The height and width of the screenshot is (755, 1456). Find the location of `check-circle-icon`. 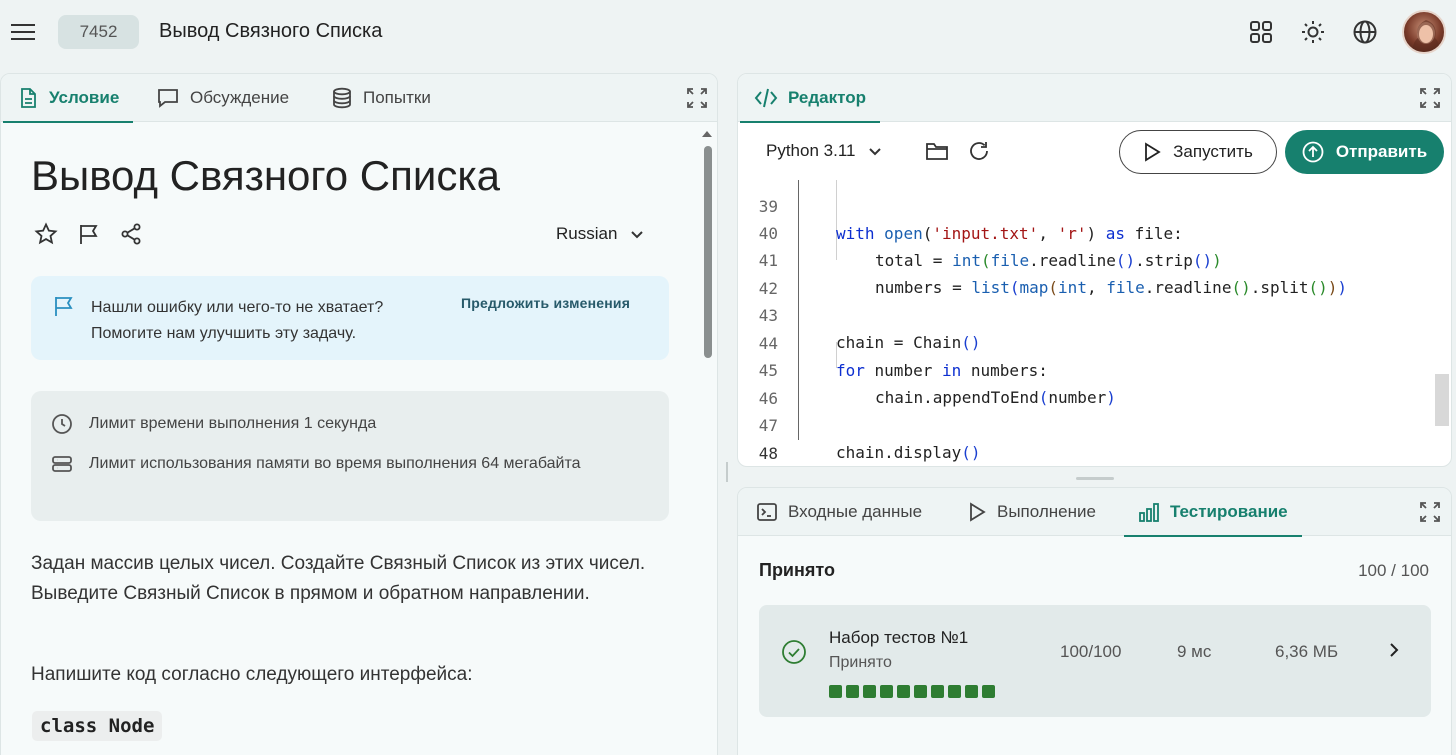

check-circle-icon is located at coordinates (794, 652).